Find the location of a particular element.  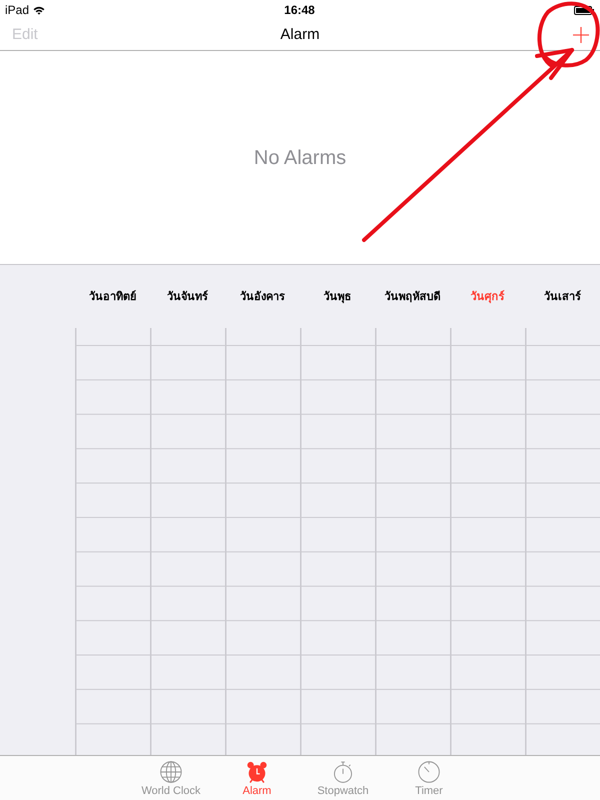

add-button is located at coordinates (581, 35).